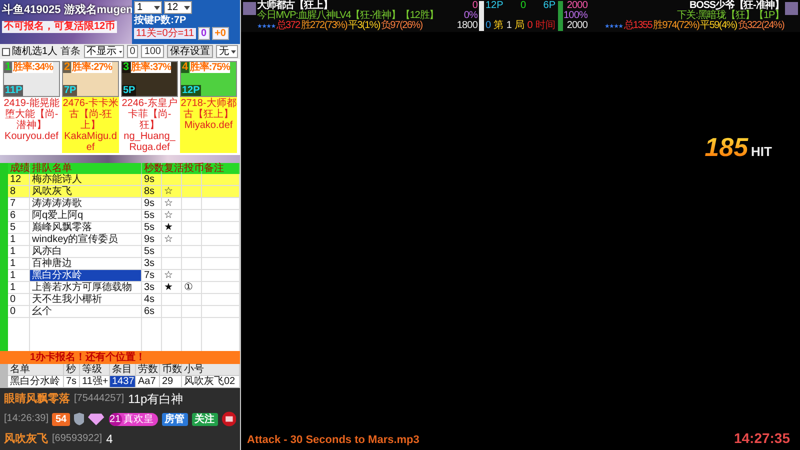  I want to click on player-count: 12P, so click(495, 6).